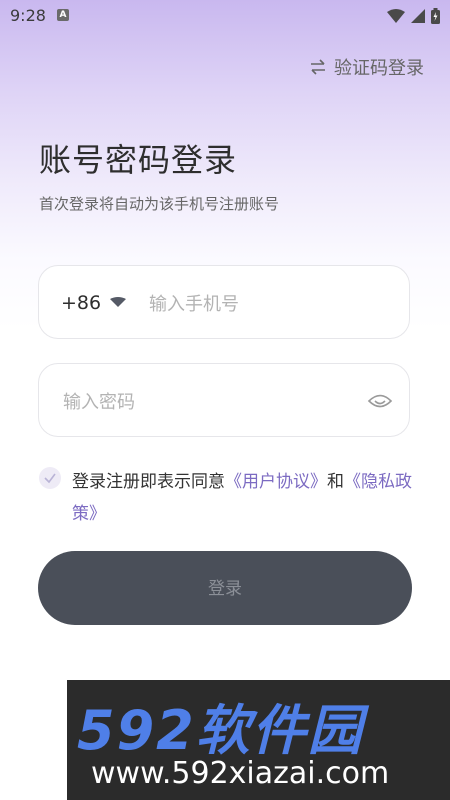  What do you see at coordinates (318, 67) in the screenshot?
I see `swap-icon` at bounding box center [318, 67].